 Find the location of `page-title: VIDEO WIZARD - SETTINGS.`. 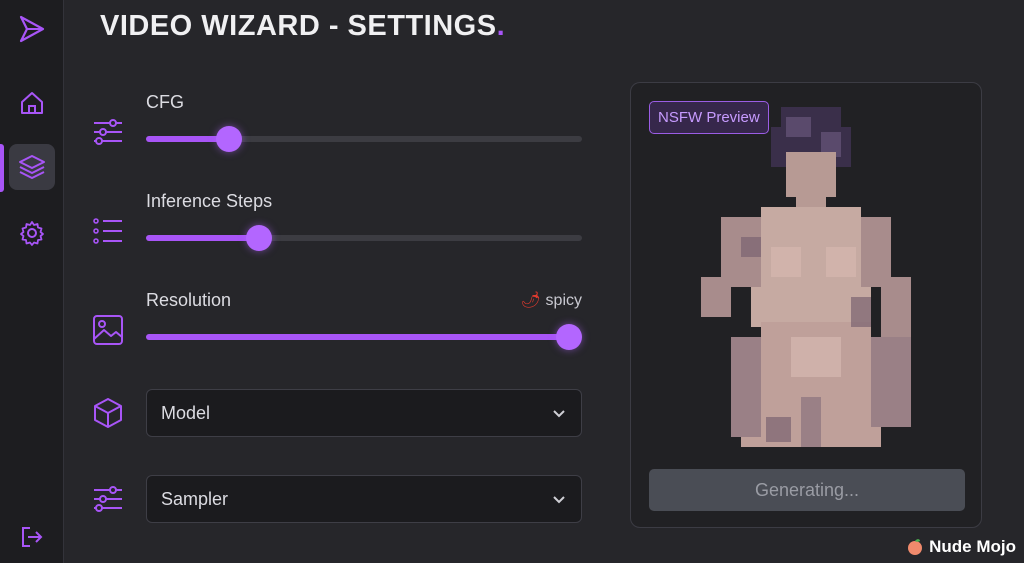

page-title: VIDEO WIZARD - SETTINGS. is located at coordinates (302, 26).